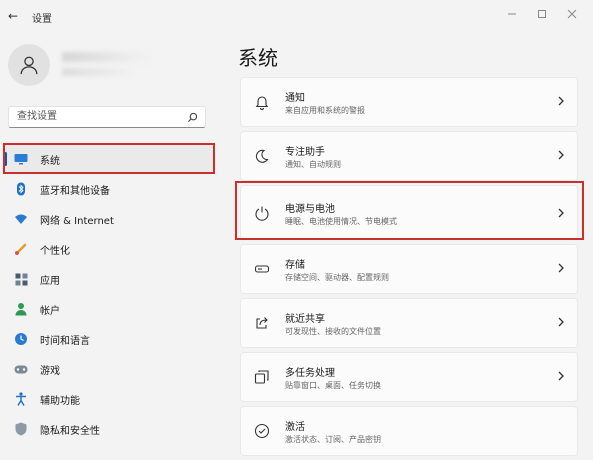 Image resolution: width=593 pixels, height=460 pixels. I want to click on card-focus-assist: 专注助手 通知、自动规则, so click(409, 156).